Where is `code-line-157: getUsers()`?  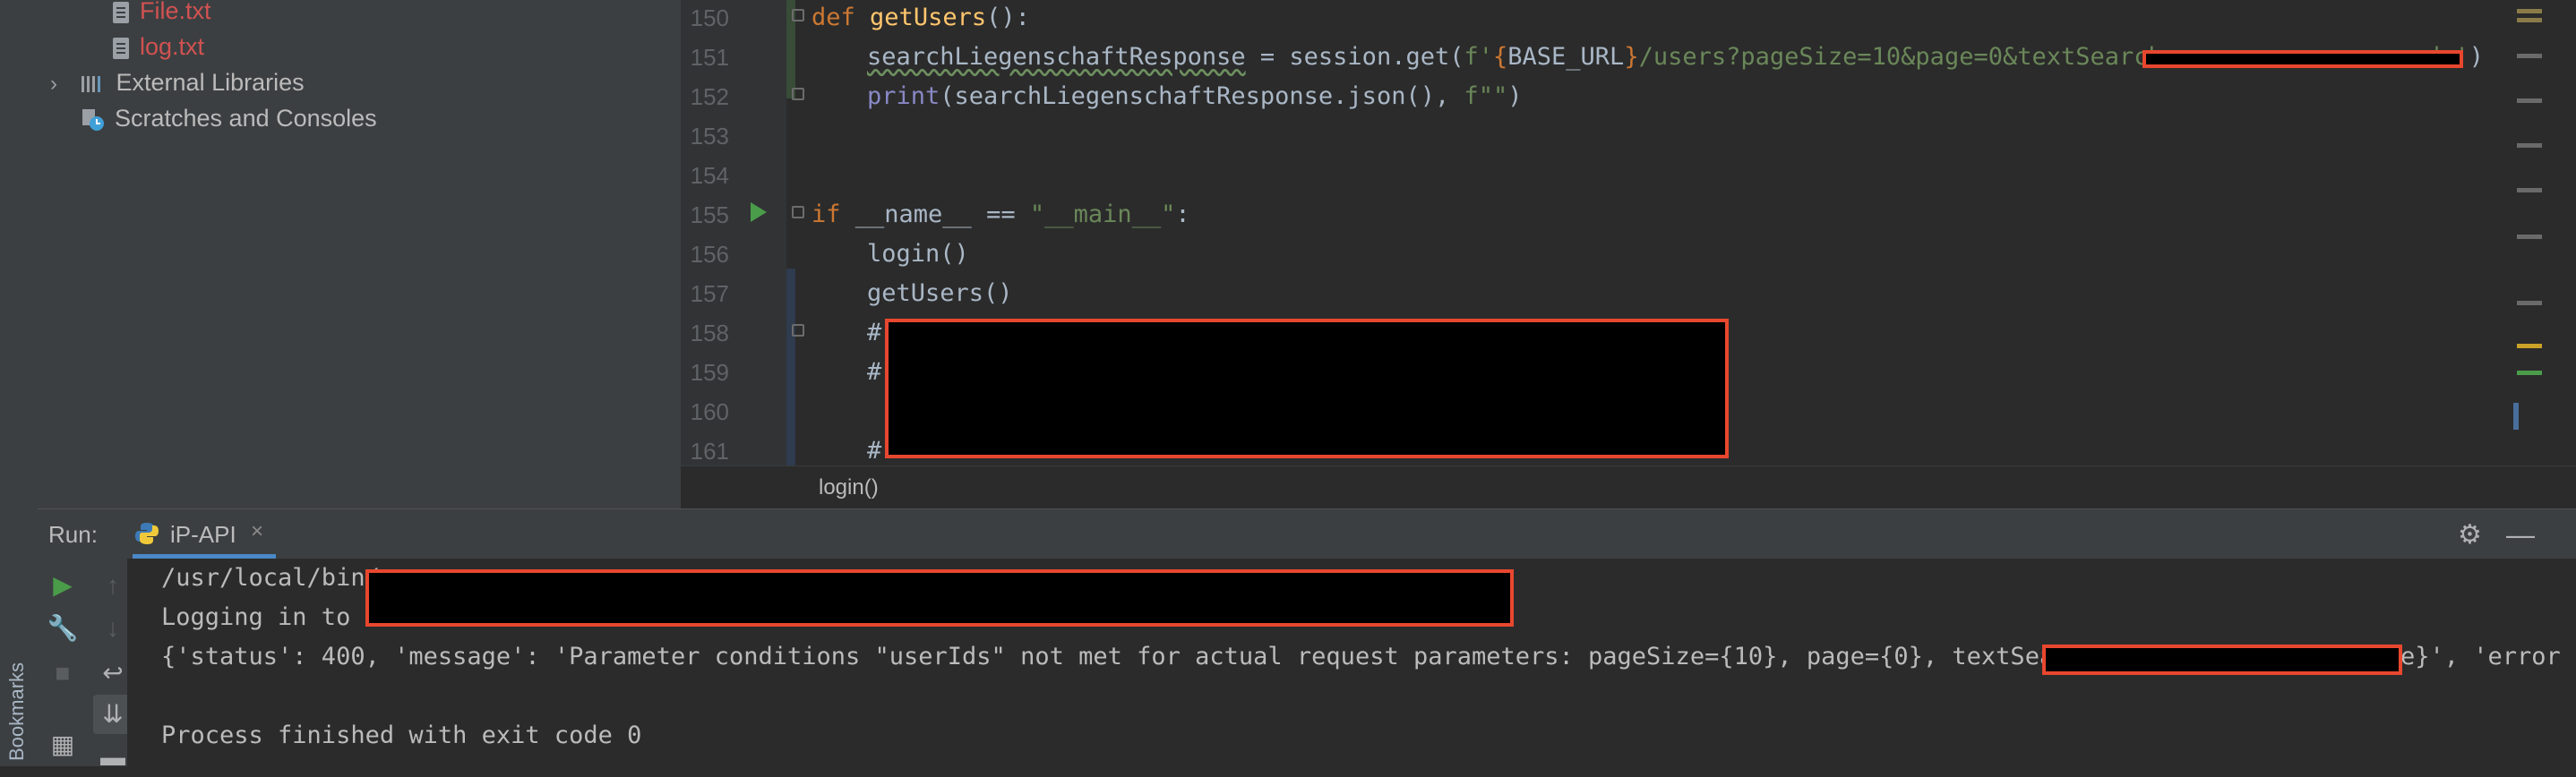 code-line-157: getUsers() is located at coordinates (940, 293).